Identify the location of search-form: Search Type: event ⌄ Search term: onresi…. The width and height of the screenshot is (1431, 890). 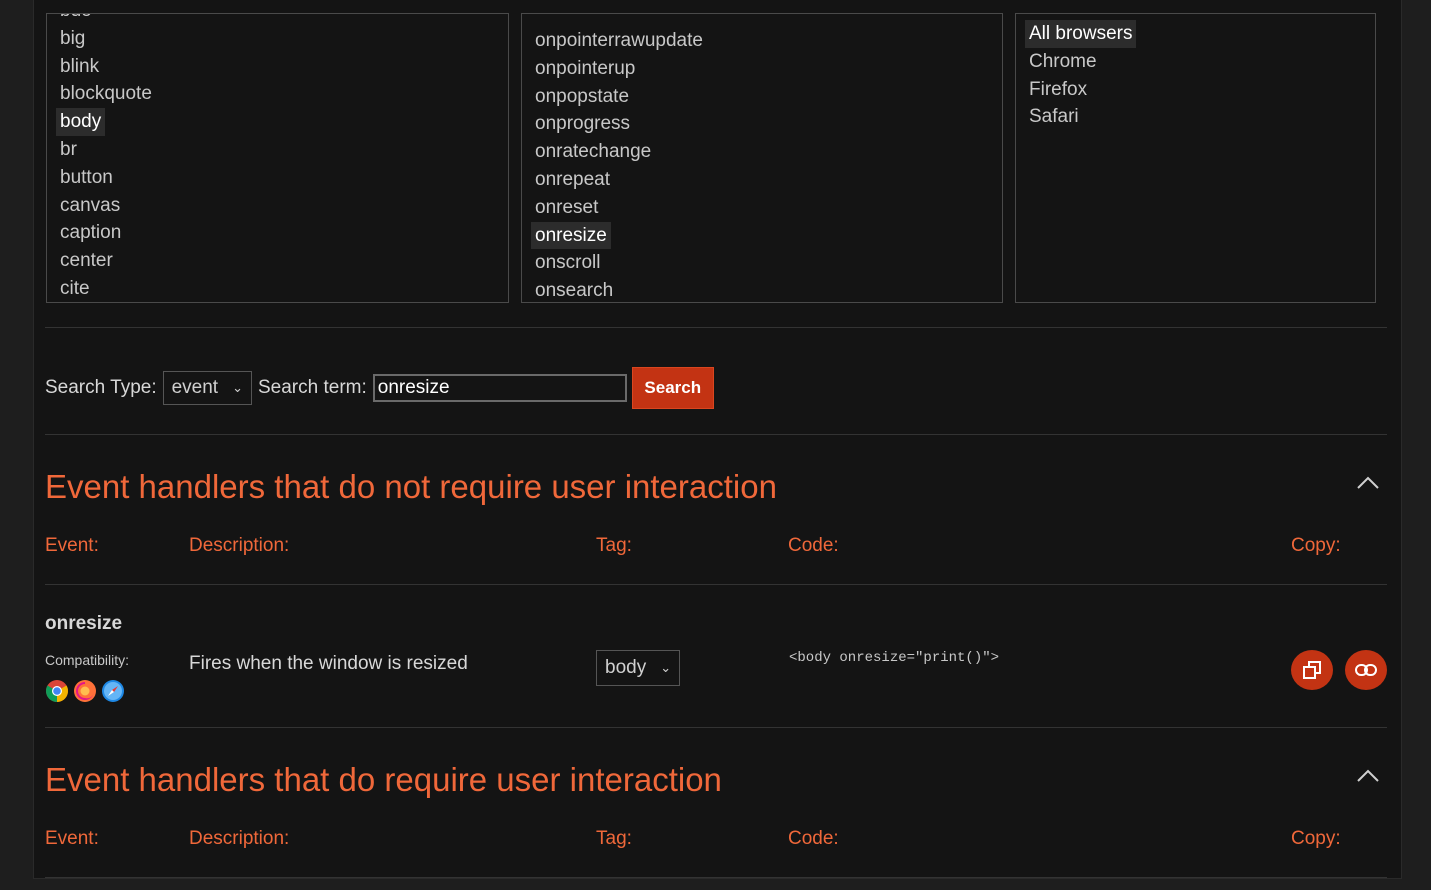
(379, 388).